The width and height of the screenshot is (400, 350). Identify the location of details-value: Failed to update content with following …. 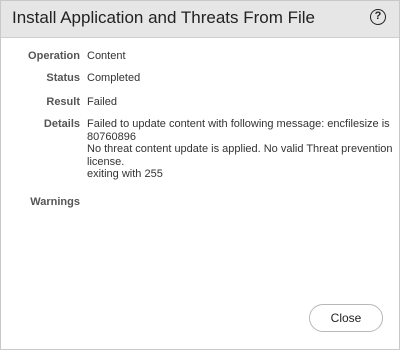
(240, 149).